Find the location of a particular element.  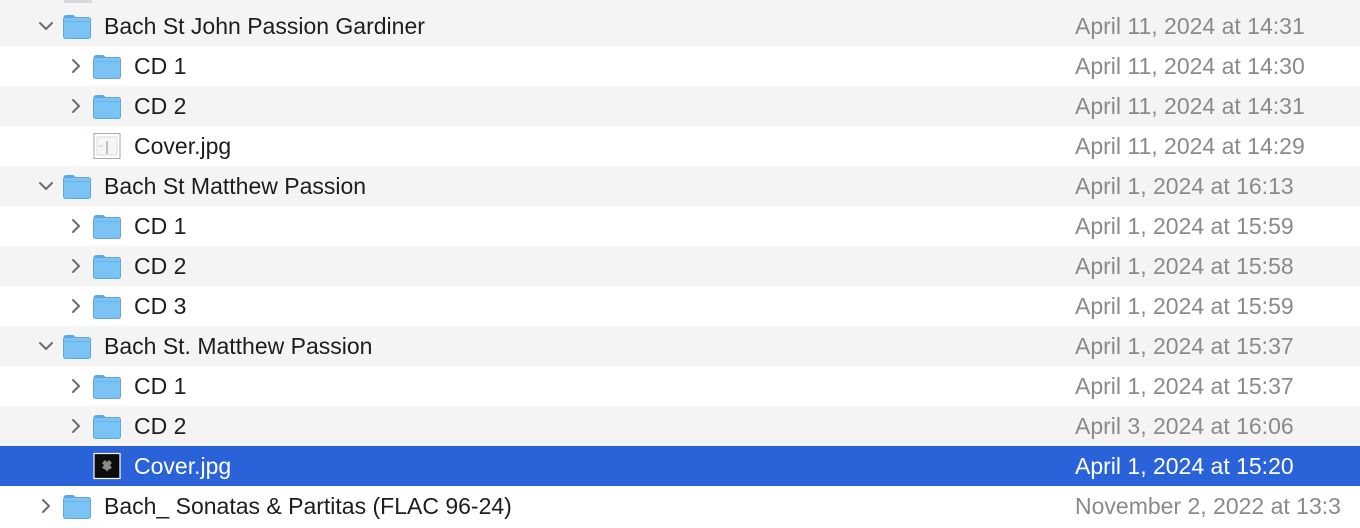

item-name: CD 3 is located at coordinates (160, 306).